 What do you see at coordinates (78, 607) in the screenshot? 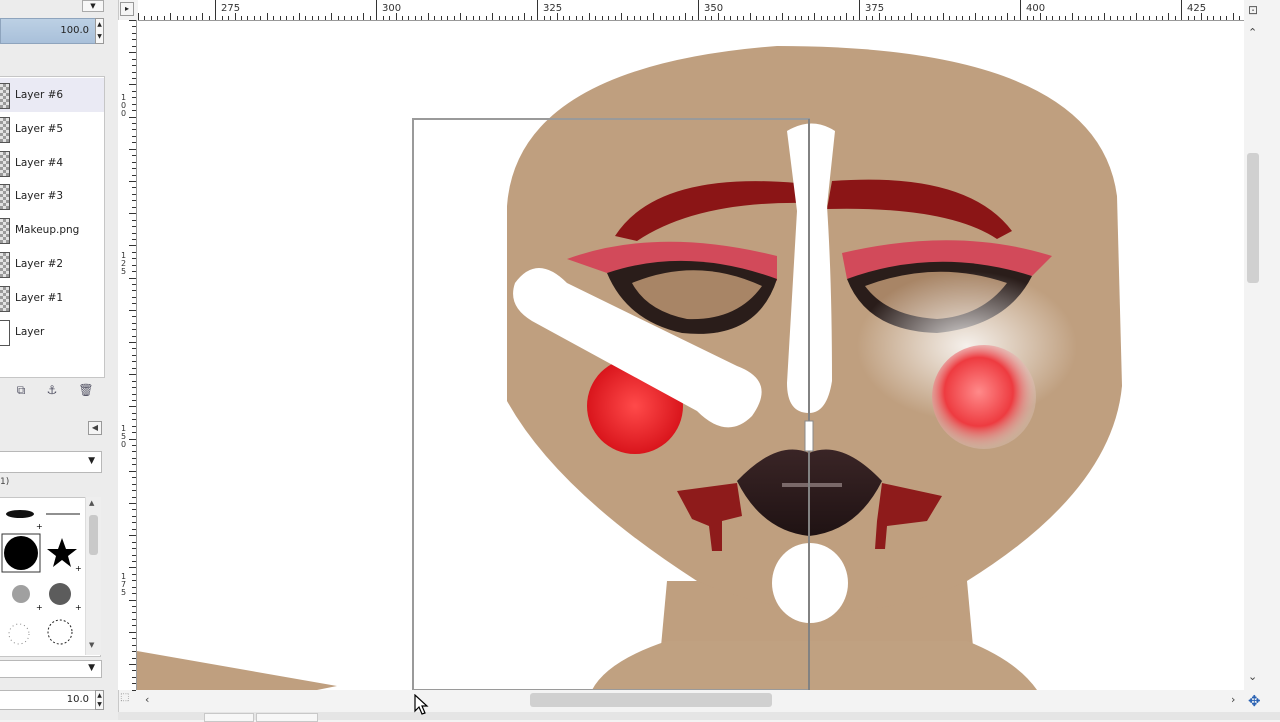
I see `brush-plus: +` at bounding box center [78, 607].